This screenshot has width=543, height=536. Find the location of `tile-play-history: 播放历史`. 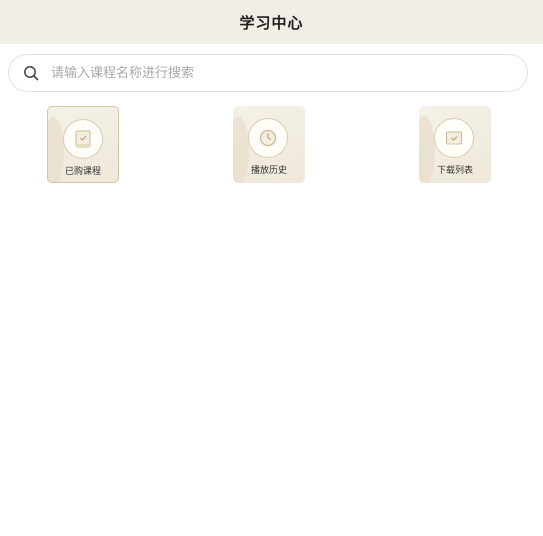

tile-play-history: 播放历史 is located at coordinates (269, 144).